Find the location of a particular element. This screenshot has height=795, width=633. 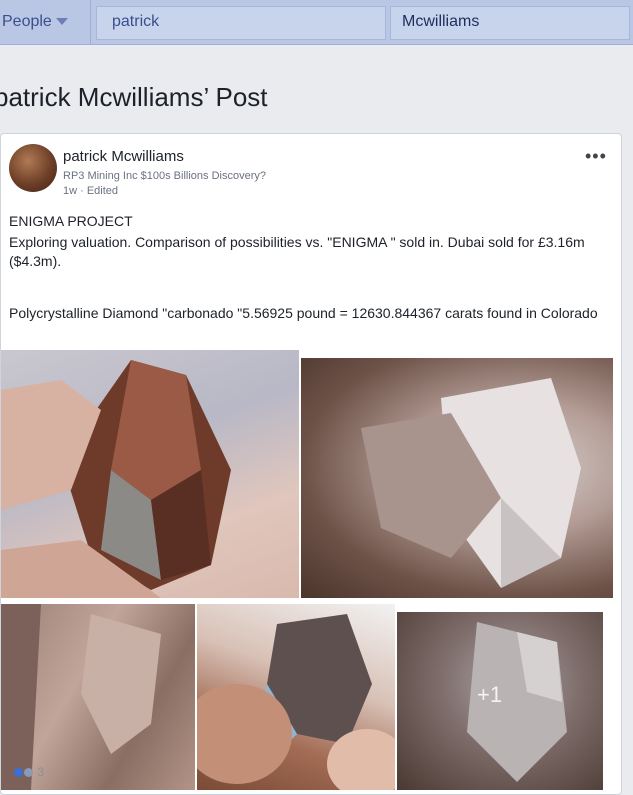

page-title: patrick Mcwilliams’ Post is located at coordinates (134, 97).